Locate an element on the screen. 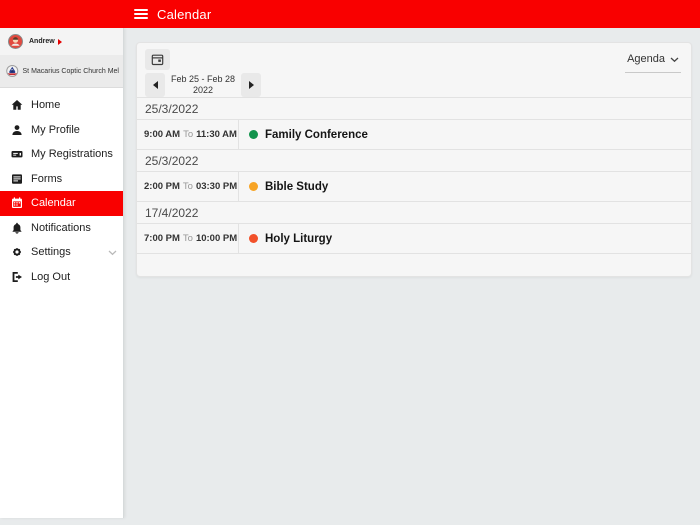 Image resolution: width=700 pixels, height=525 pixels. event-end-time: 10:00 PM is located at coordinates (216, 238).